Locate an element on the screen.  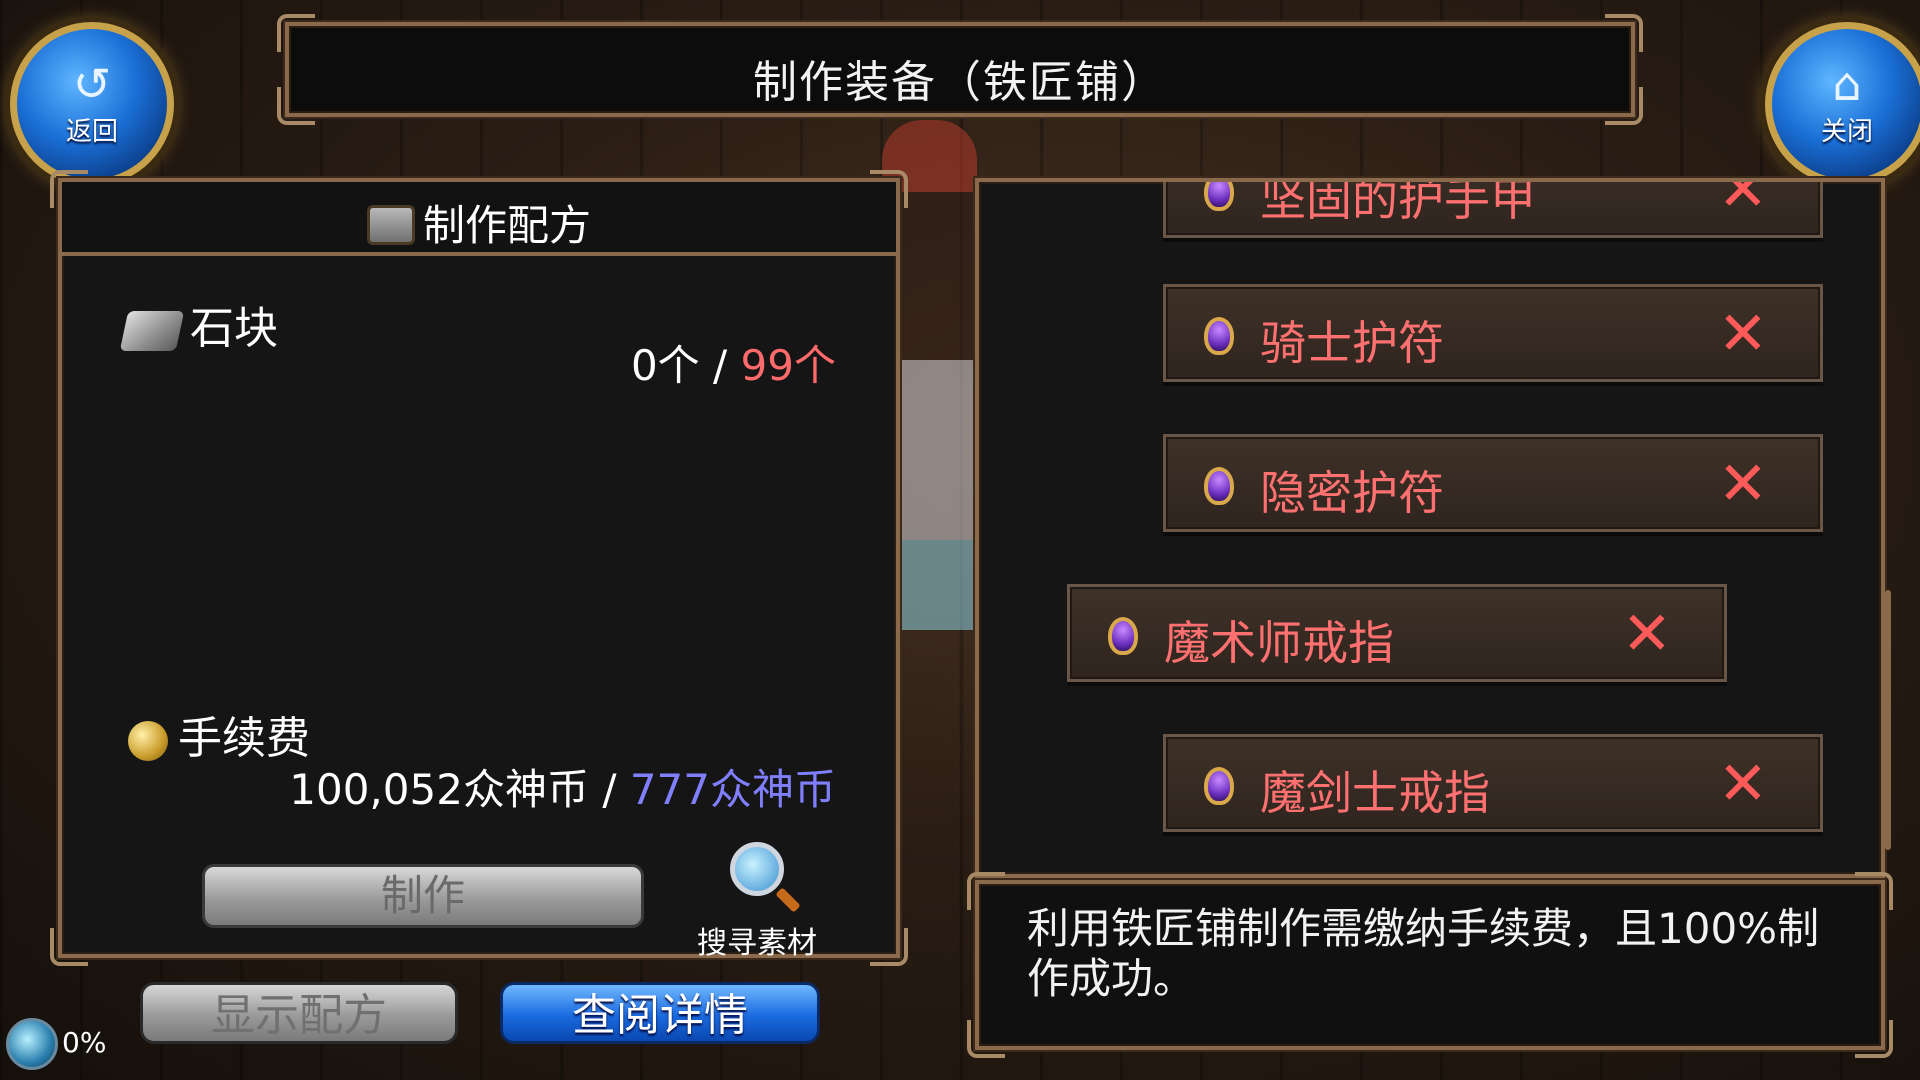
view-details-button: 查阅详情 is located at coordinates (660, 1013).